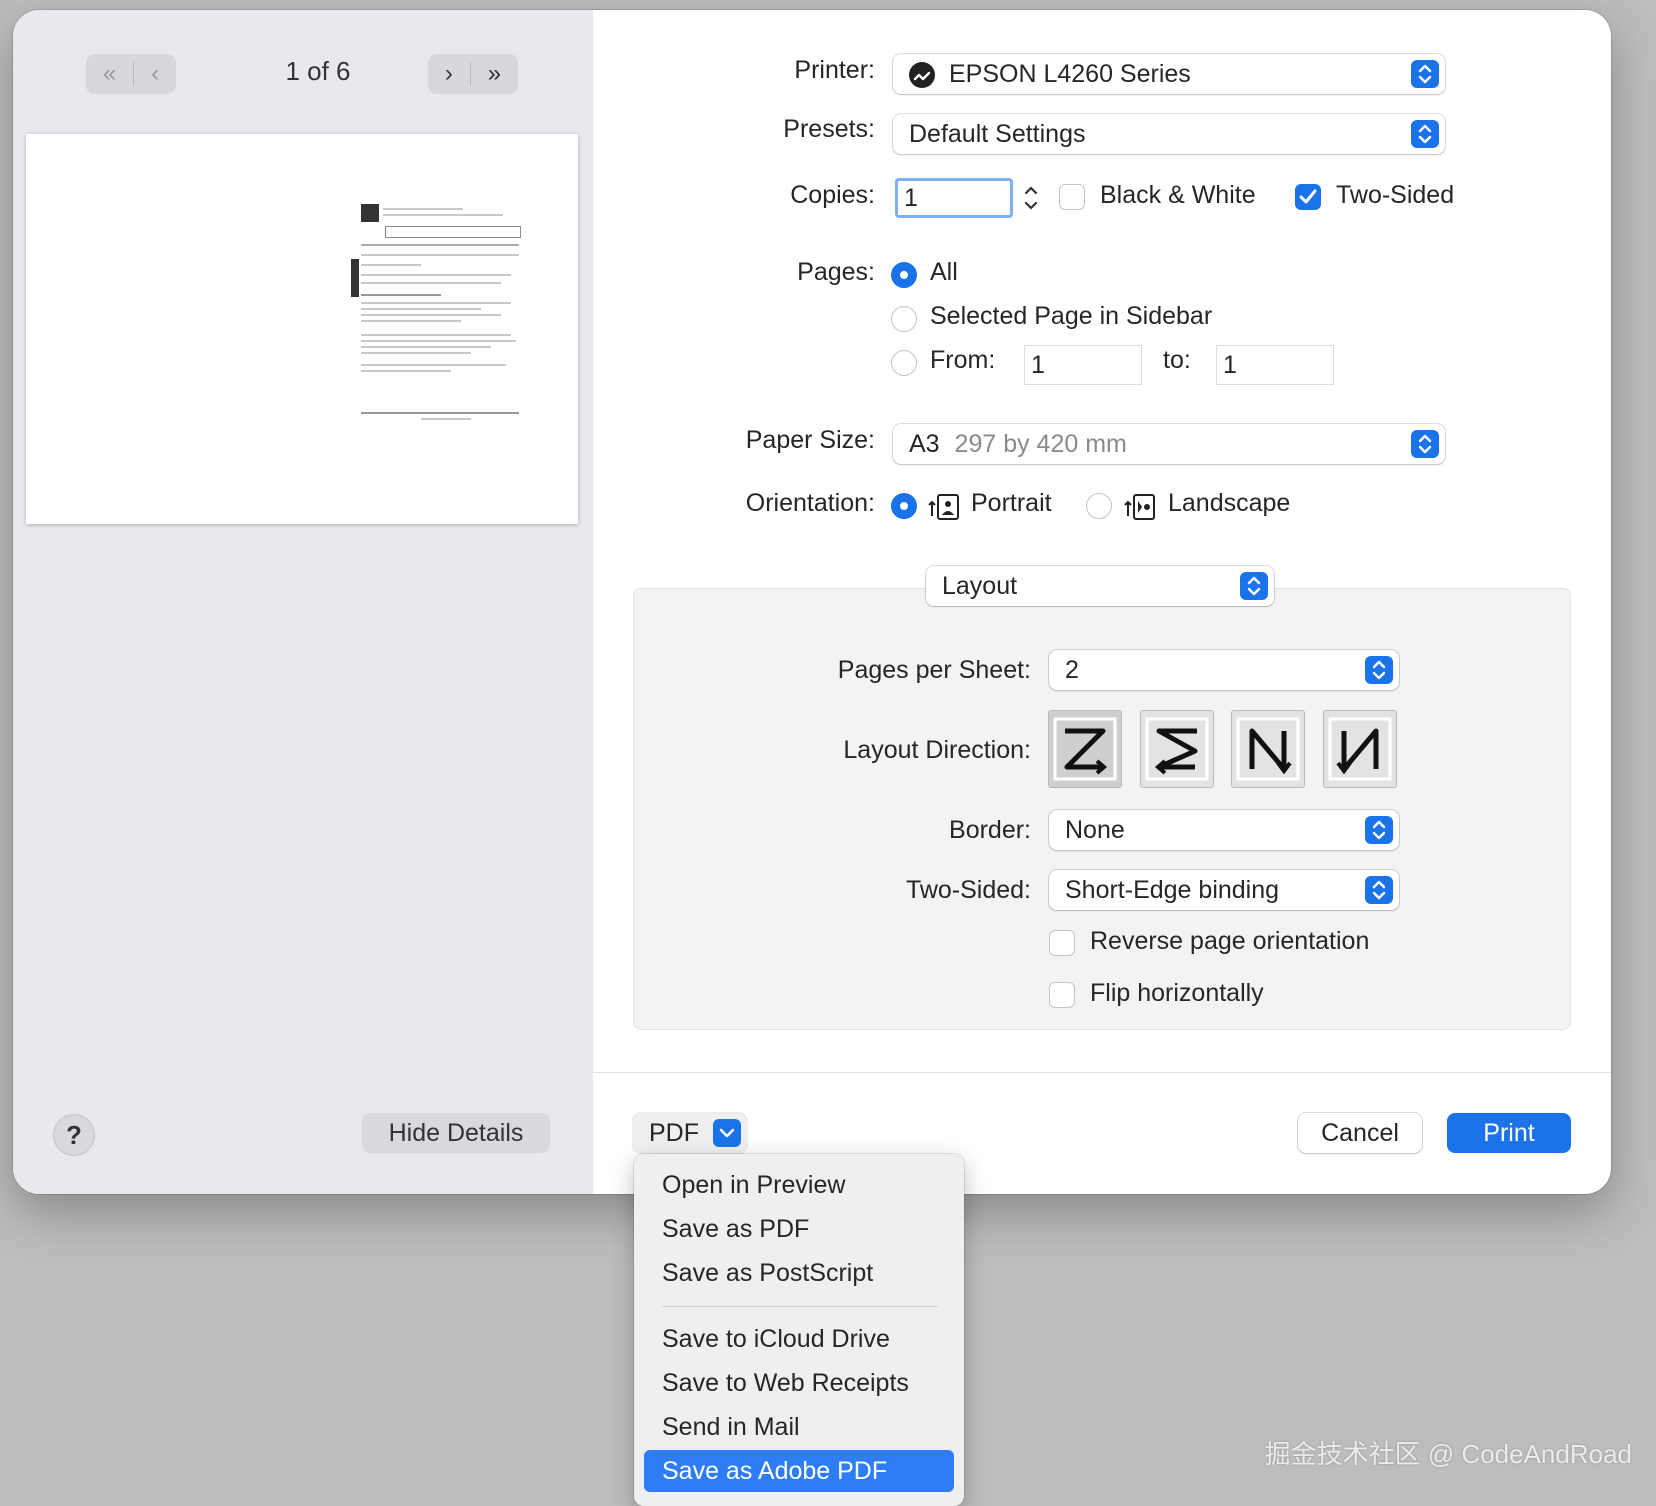 Image resolution: width=1656 pixels, height=1506 pixels. Describe the element at coordinates (727, 1133) in the screenshot. I see `chevron-down-icon` at that location.